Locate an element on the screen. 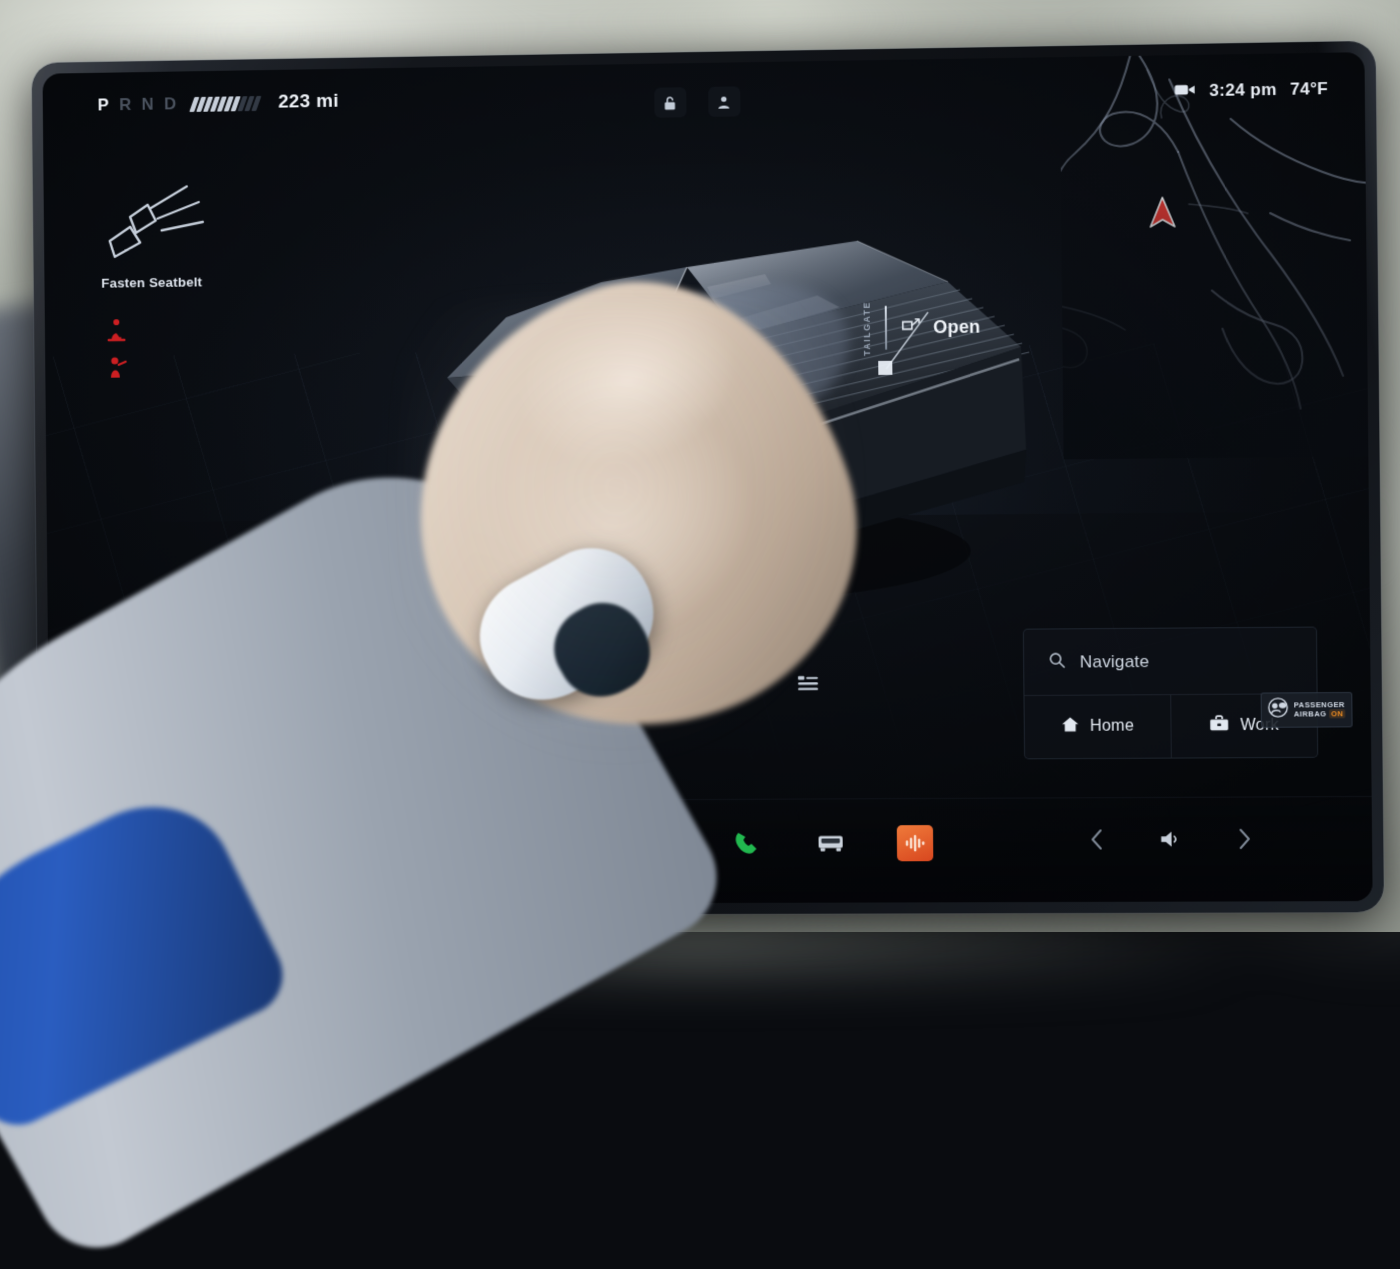 The height and width of the screenshot is (1269, 1400). airbag-line2: AIRBAG is located at coordinates (1310, 713).